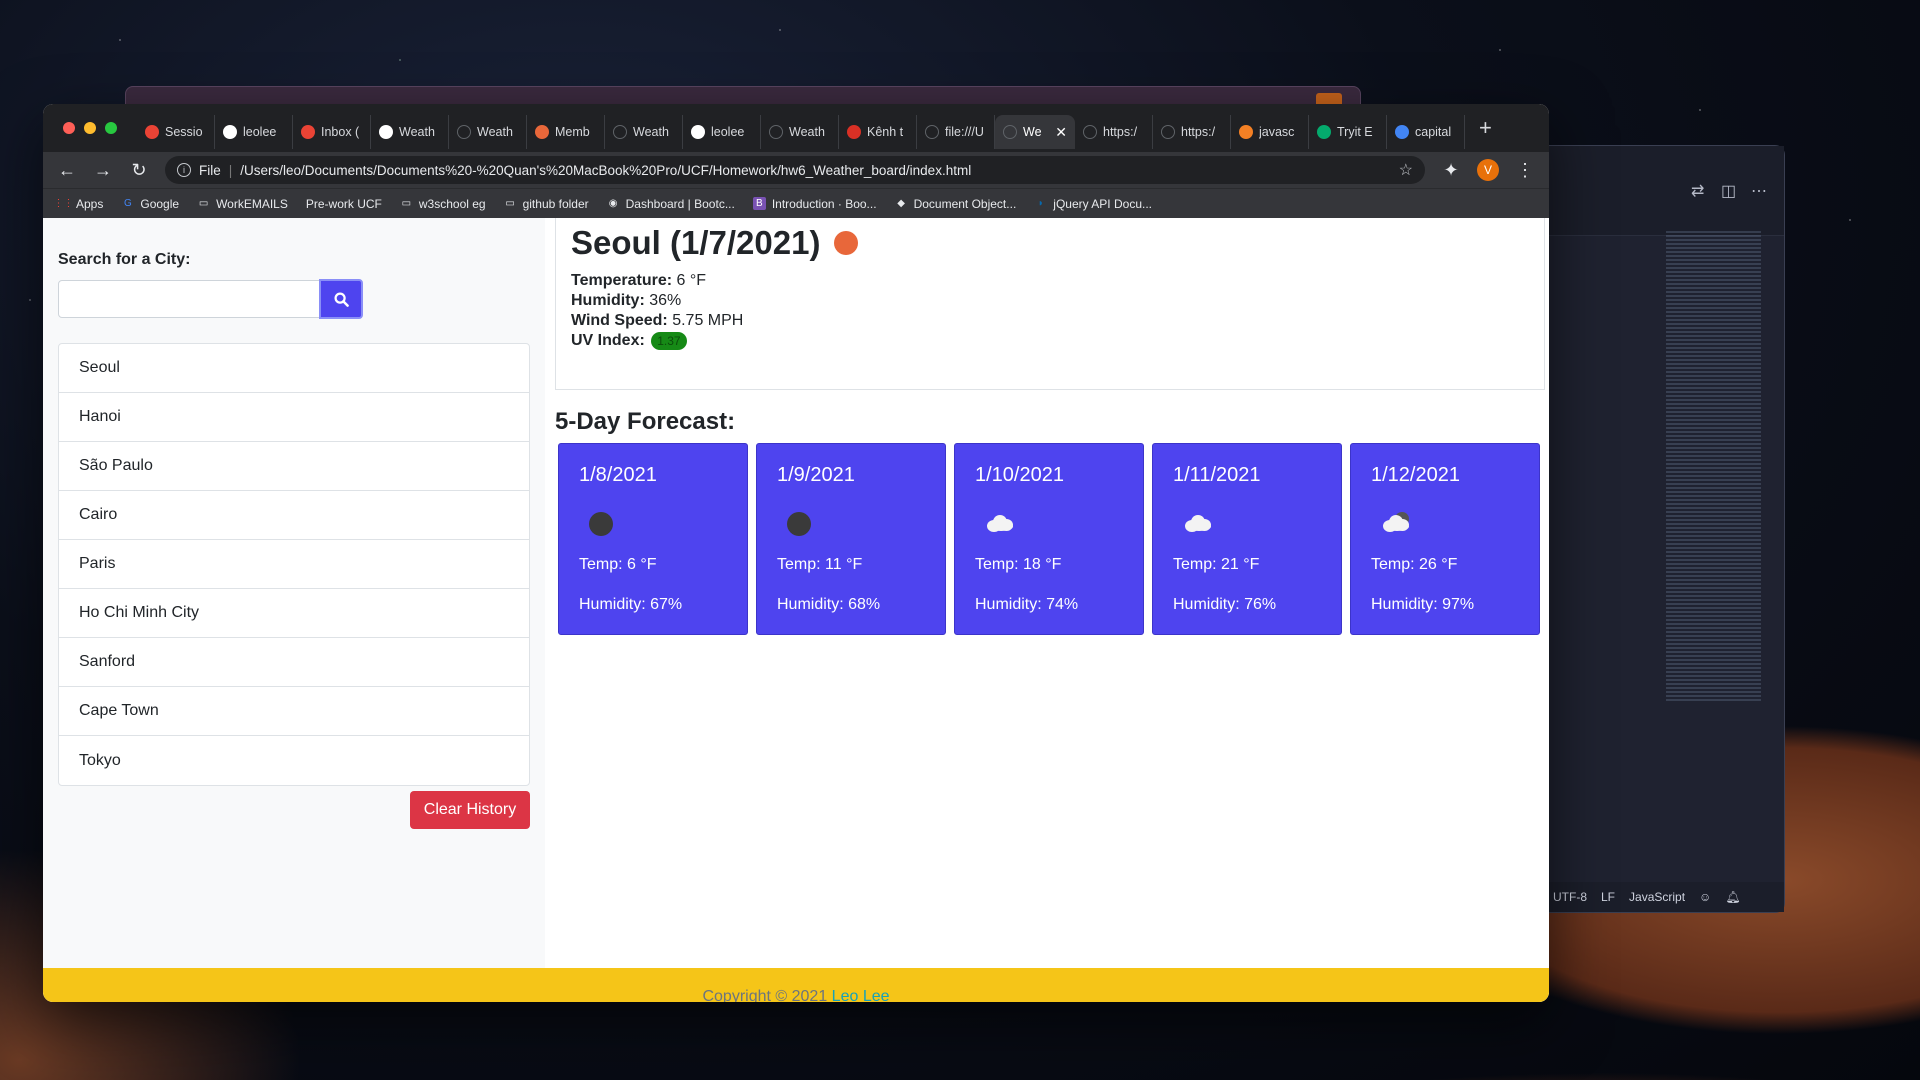 Image resolution: width=1920 pixels, height=1080 pixels. What do you see at coordinates (1270, 132) in the screenshot?
I see `tab: javasc` at bounding box center [1270, 132].